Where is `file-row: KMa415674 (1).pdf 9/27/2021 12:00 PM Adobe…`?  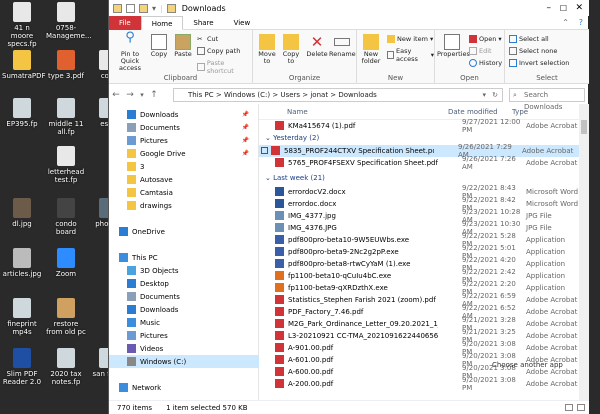
file-row: KMa415674 (1).pdf 9/27/2021 12:00 PM Adobe… is located at coordinates (419, 126).